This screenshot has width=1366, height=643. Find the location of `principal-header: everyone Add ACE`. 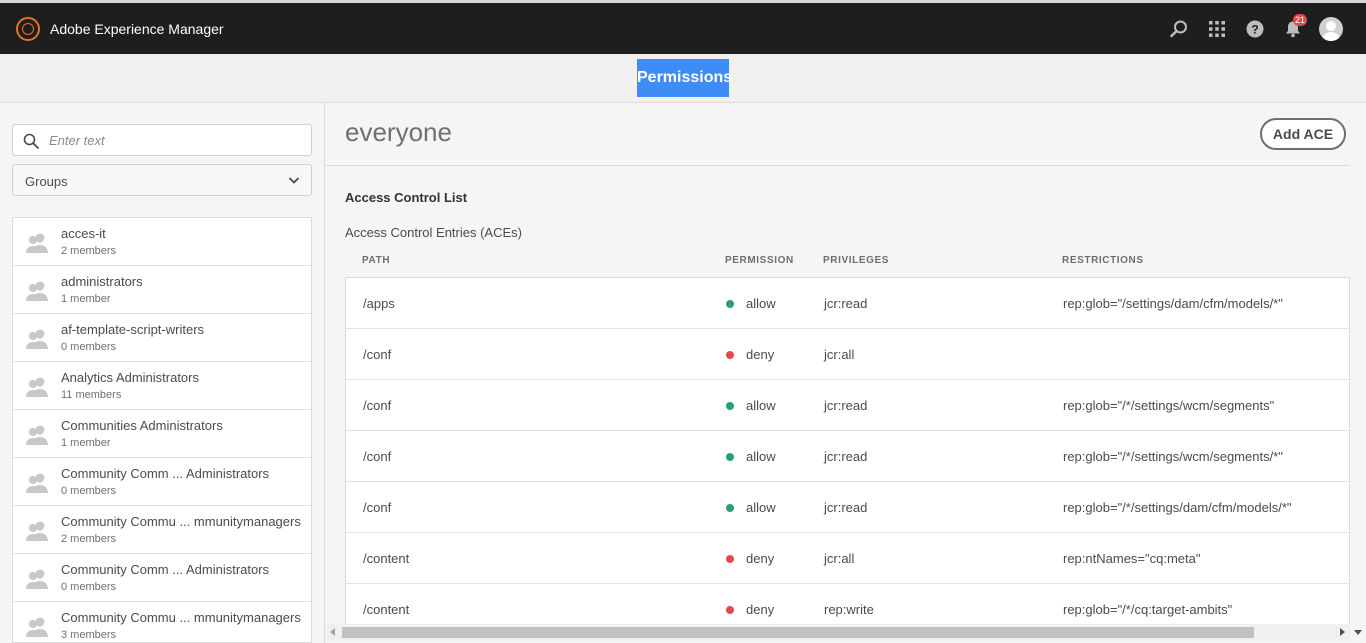

principal-header: everyone Add ACE is located at coordinates (845, 134).